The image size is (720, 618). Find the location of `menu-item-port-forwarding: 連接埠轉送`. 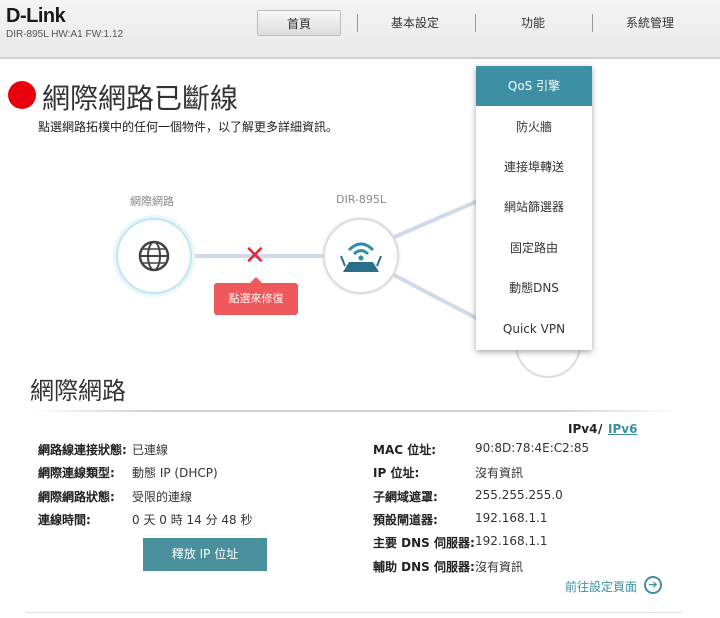

menu-item-port-forwarding: 連接埠轉送 is located at coordinates (534, 167).